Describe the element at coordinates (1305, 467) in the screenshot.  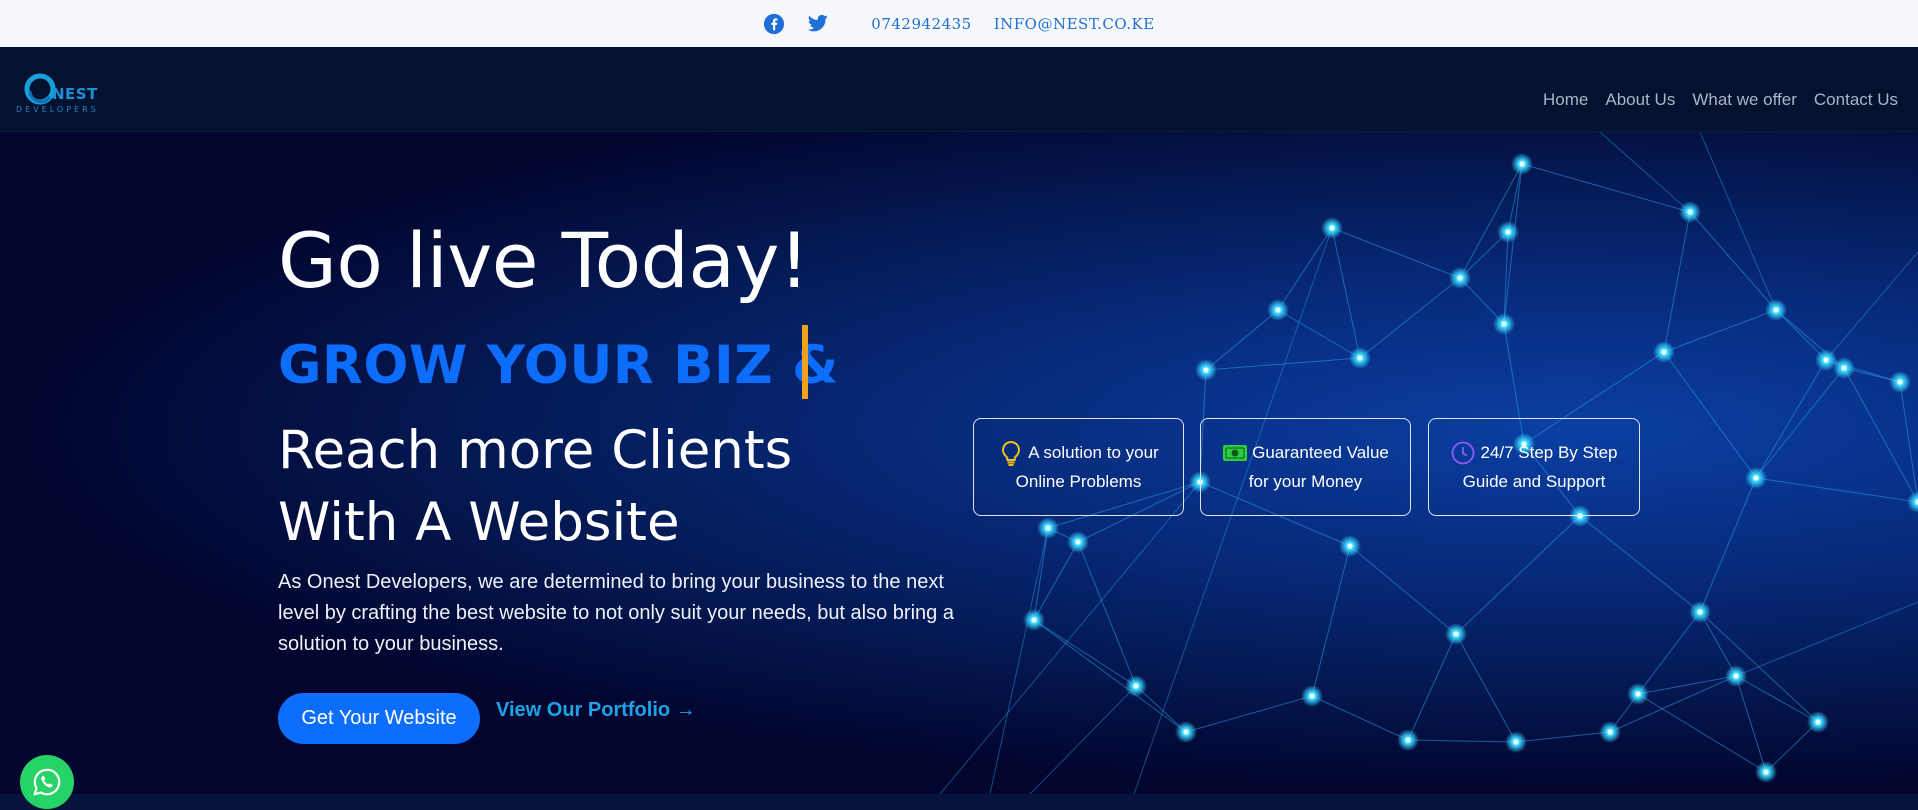
I see `feature-card-value: Guaranteed Value for your Money` at that location.